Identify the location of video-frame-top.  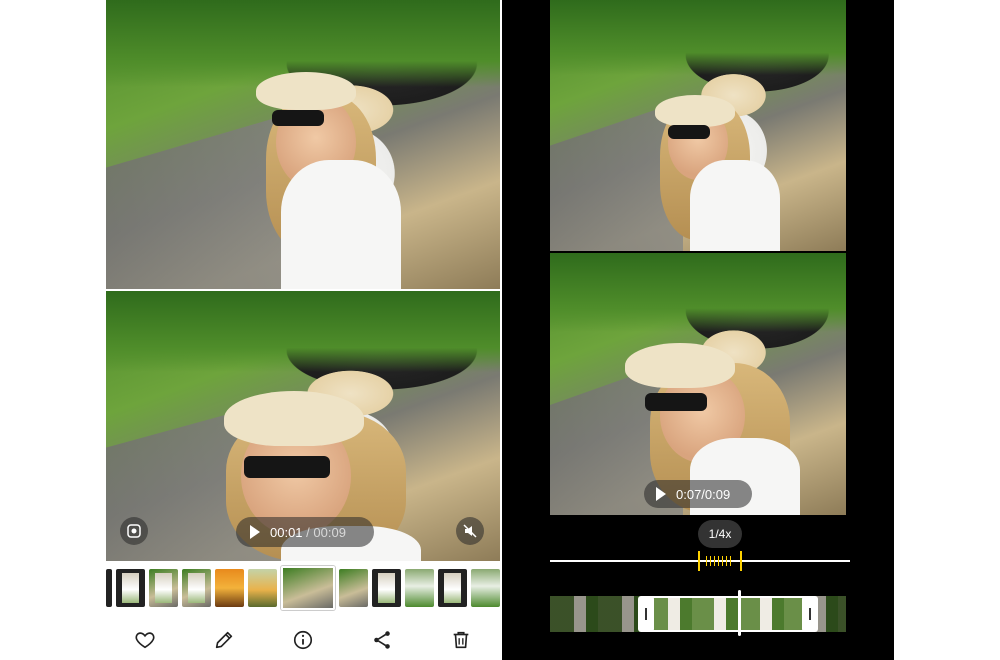
(698, 125).